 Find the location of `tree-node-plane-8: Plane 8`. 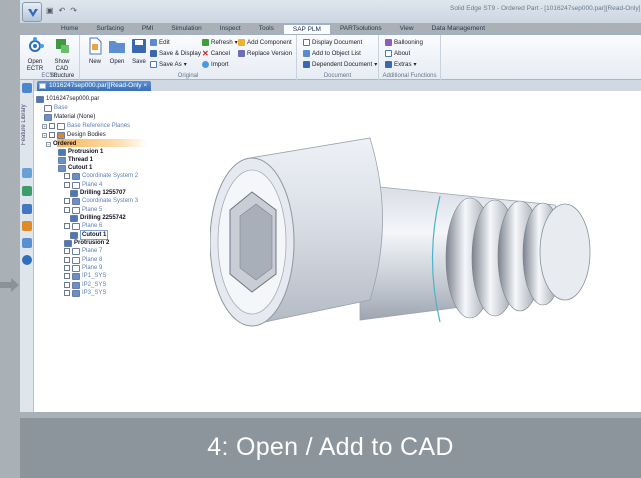

tree-node-plane-8: Plane 8 is located at coordinates (83, 260).